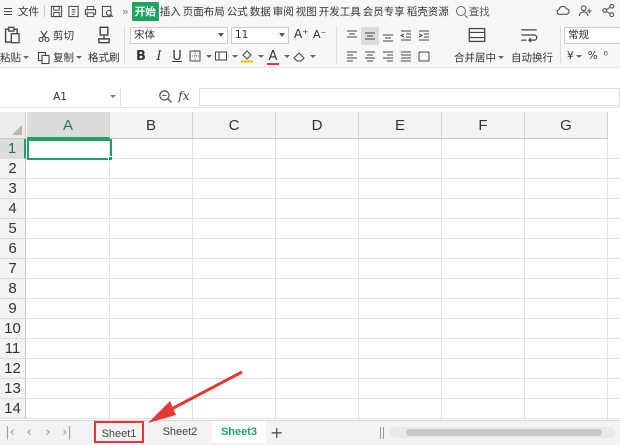  Describe the element at coordinates (13, 229) in the screenshot. I see `row-header-5: 5` at that location.